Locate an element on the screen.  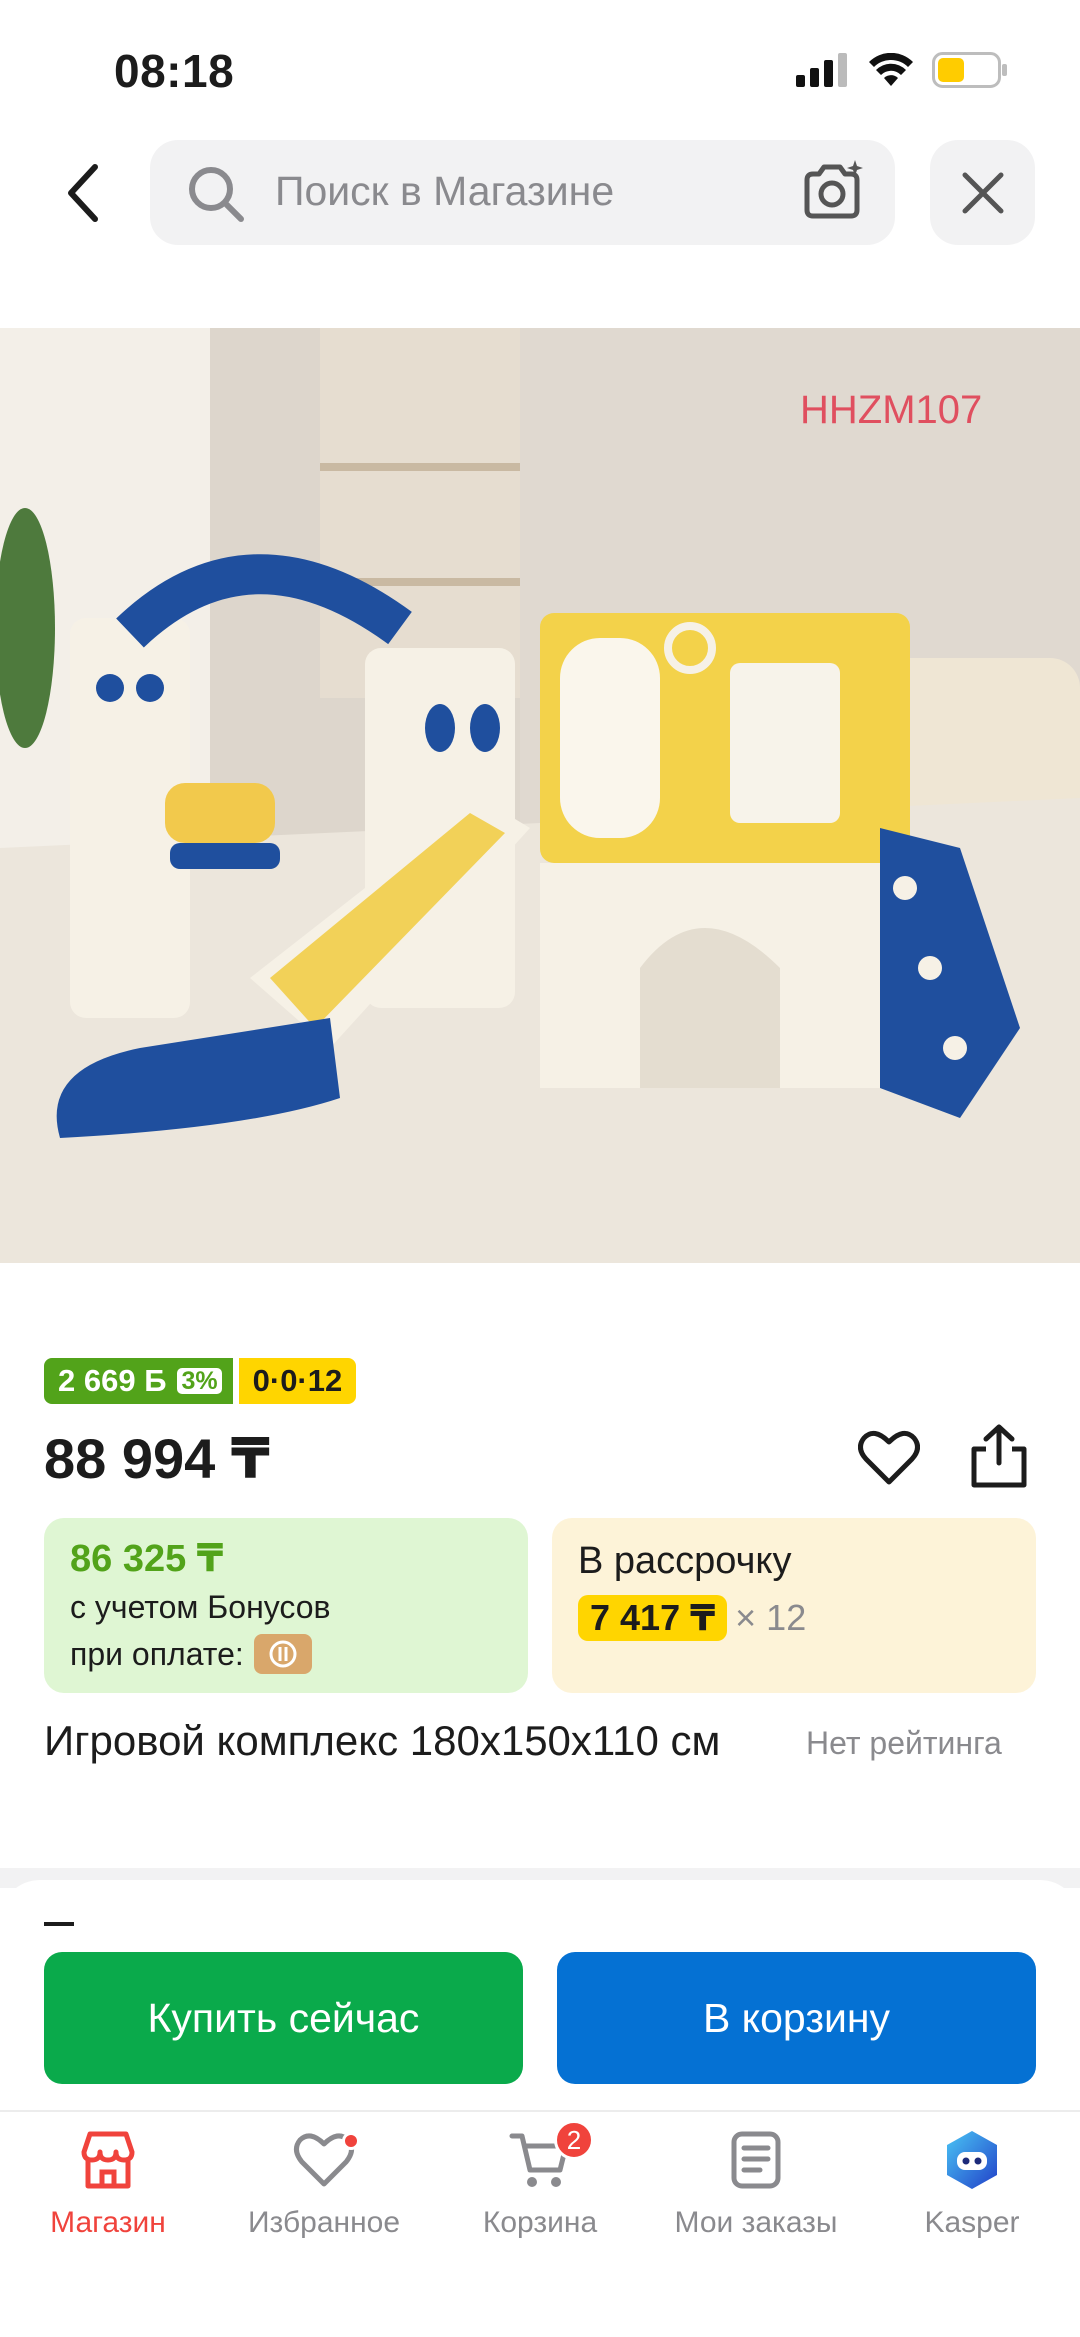
installment-multiplier: × 12 is located at coordinates (771, 1617).